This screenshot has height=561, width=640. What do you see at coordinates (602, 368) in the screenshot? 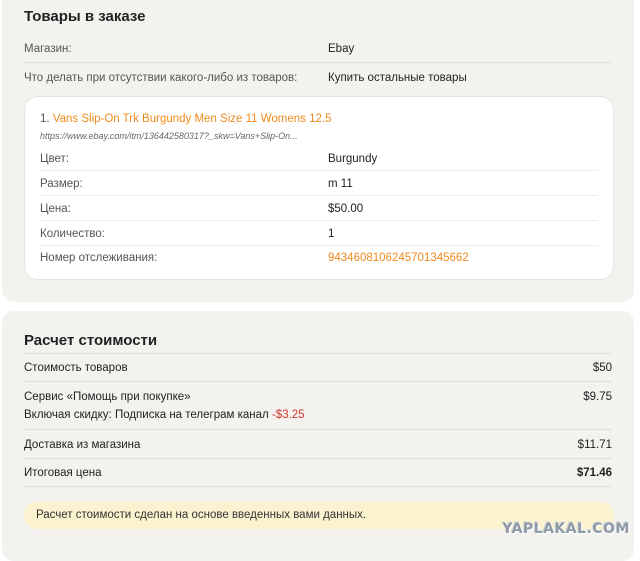
I see `goods-cost-amount: $50` at bounding box center [602, 368].